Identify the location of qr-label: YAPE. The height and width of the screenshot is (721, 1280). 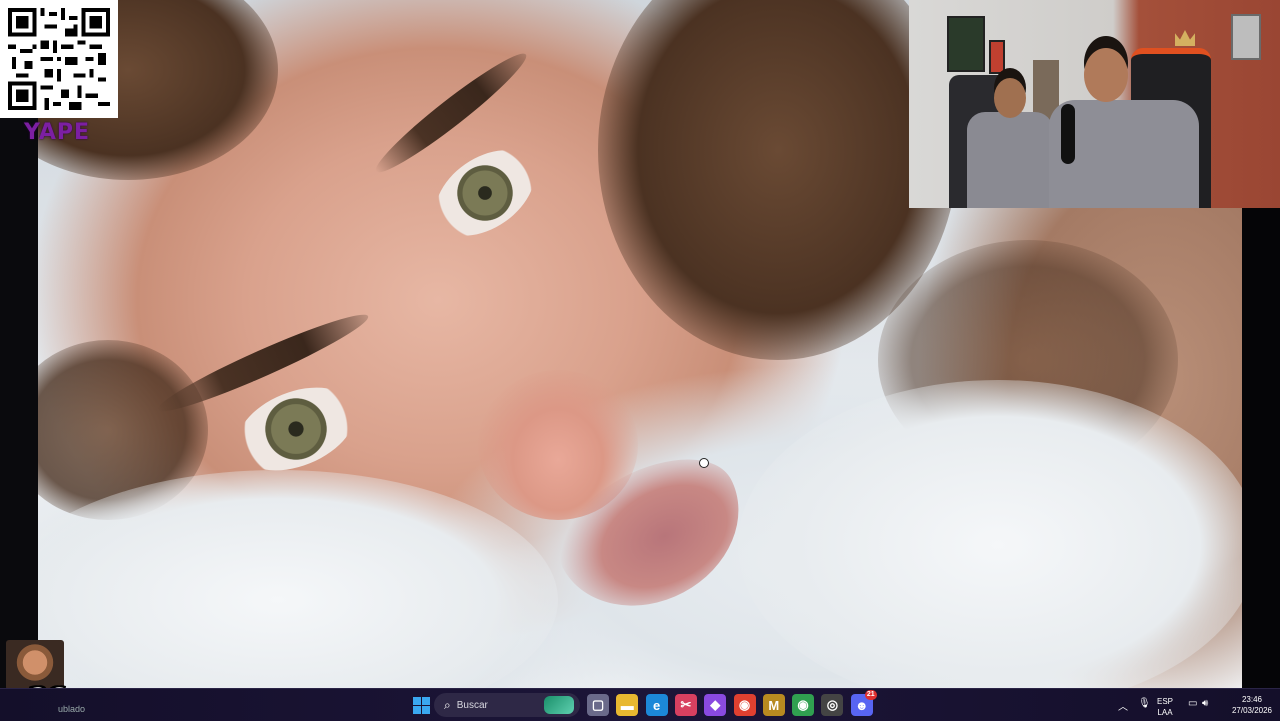
(57, 132).